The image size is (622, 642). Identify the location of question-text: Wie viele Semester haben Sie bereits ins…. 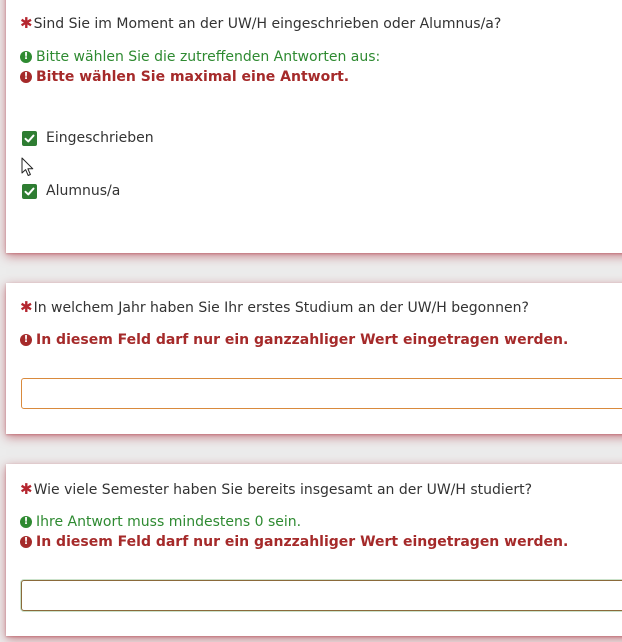
(283, 490).